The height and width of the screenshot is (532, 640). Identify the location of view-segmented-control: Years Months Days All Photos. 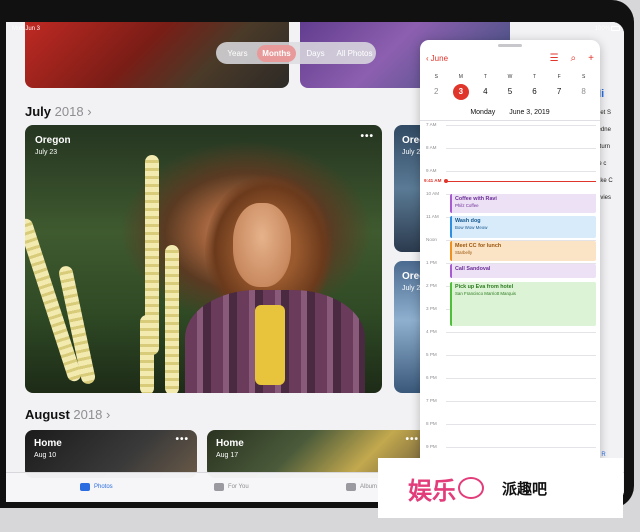
(296, 53).